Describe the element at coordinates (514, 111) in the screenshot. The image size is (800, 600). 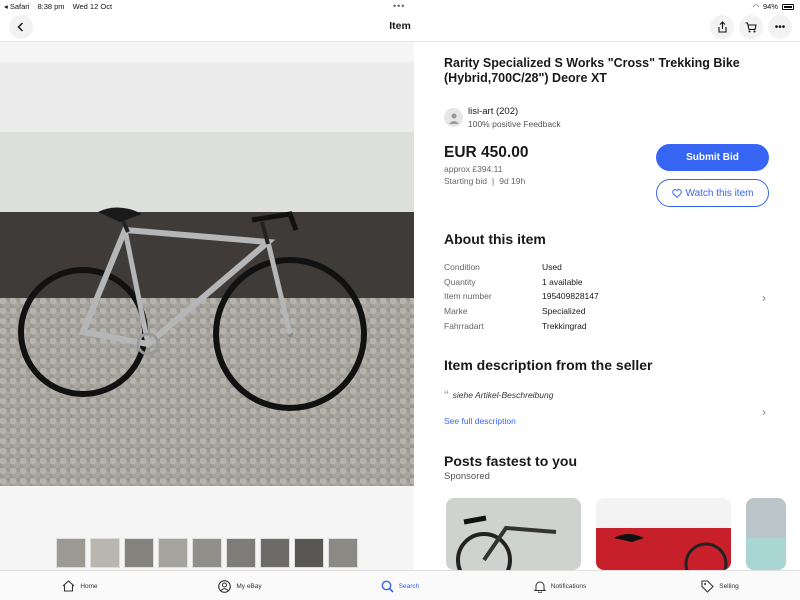
I see `seller-name: lisi-art (202)` at that location.